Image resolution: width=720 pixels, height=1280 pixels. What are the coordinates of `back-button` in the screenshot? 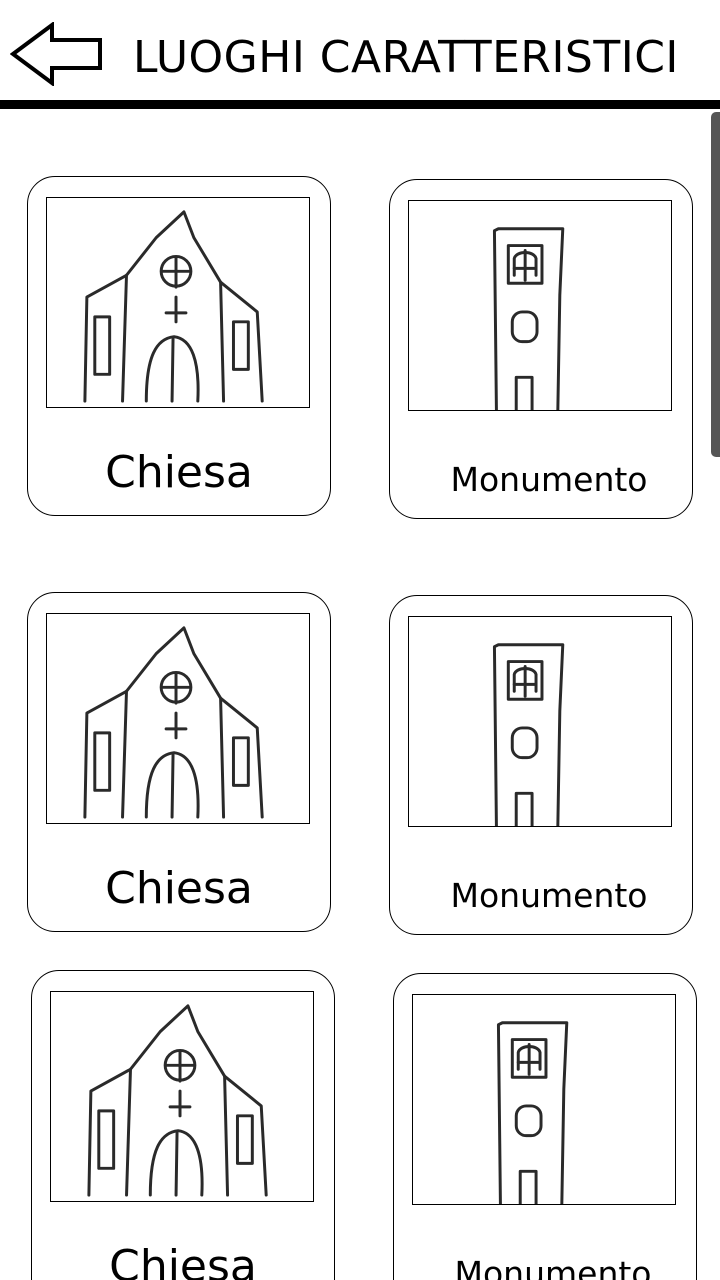 It's located at (56, 54).